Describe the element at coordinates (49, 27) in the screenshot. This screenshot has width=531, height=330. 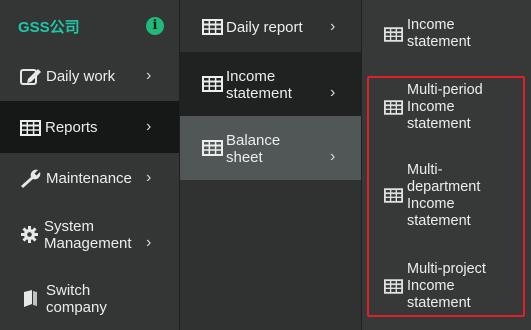
I see `company-name: GSS公司` at that location.